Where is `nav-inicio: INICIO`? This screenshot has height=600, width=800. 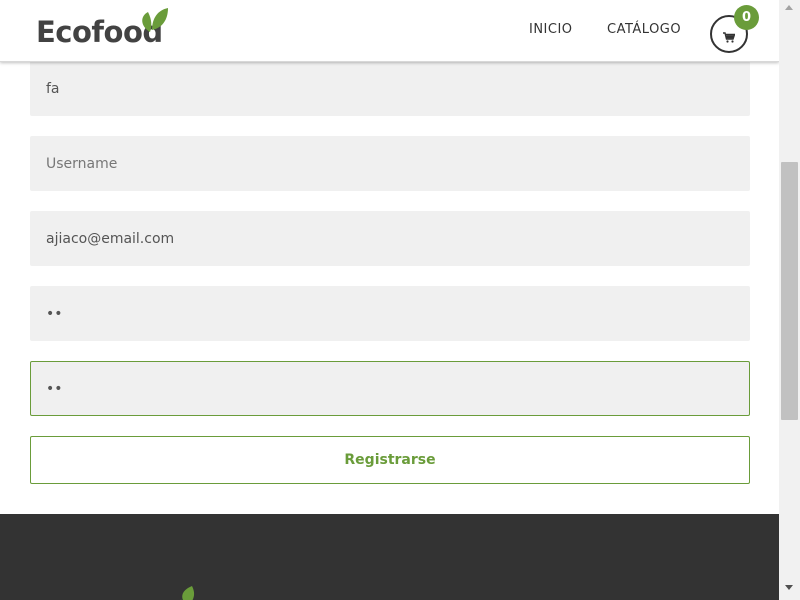
nav-inicio: INICIO is located at coordinates (551, 29).